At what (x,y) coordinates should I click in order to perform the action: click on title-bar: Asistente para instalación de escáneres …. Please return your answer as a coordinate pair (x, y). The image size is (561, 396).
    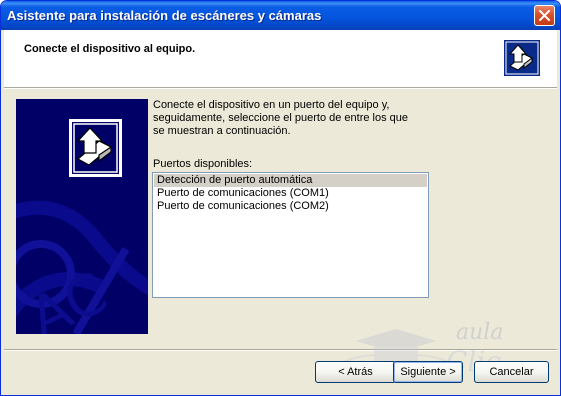
    Looking at the image, I should click on (280, 15).